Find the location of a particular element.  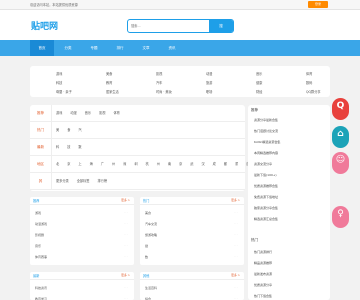

side-link: 本周精选推荐内容 is located at coordinates (266, 153).